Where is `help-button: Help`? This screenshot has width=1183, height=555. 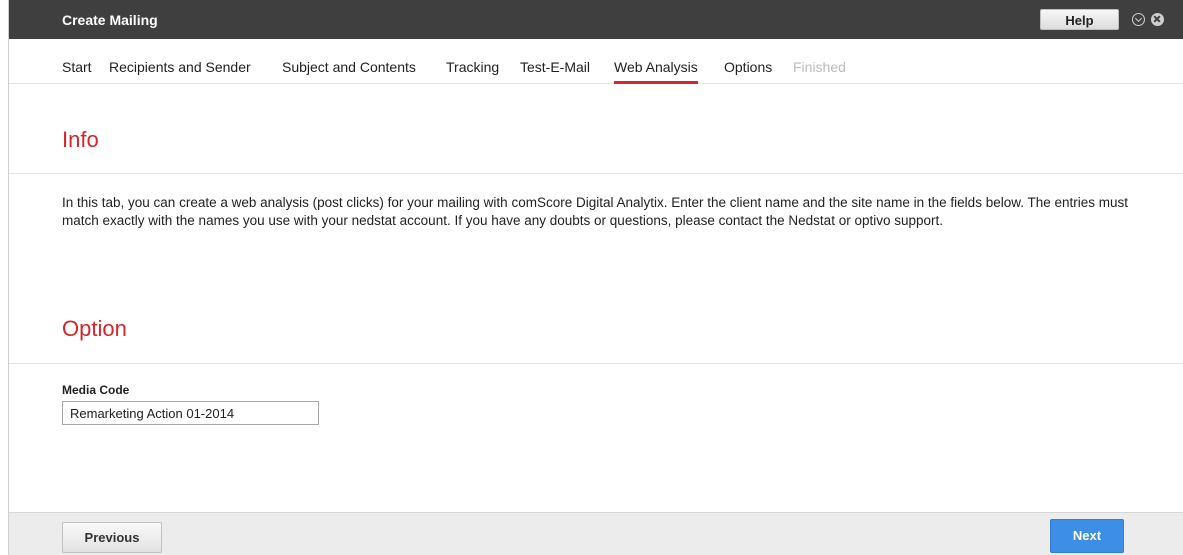
help-button: Help is located at coordinates (1079, 19).